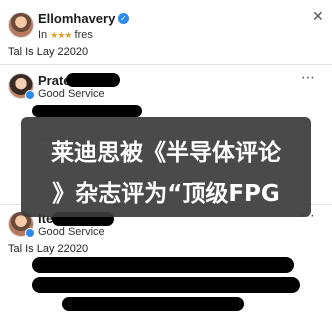 This screenshot has height=333, width=332. What do you see at coordinates (83, 35) in the screenshot?
I see `rating-suffix: fres` at bounding box center [83, 35].